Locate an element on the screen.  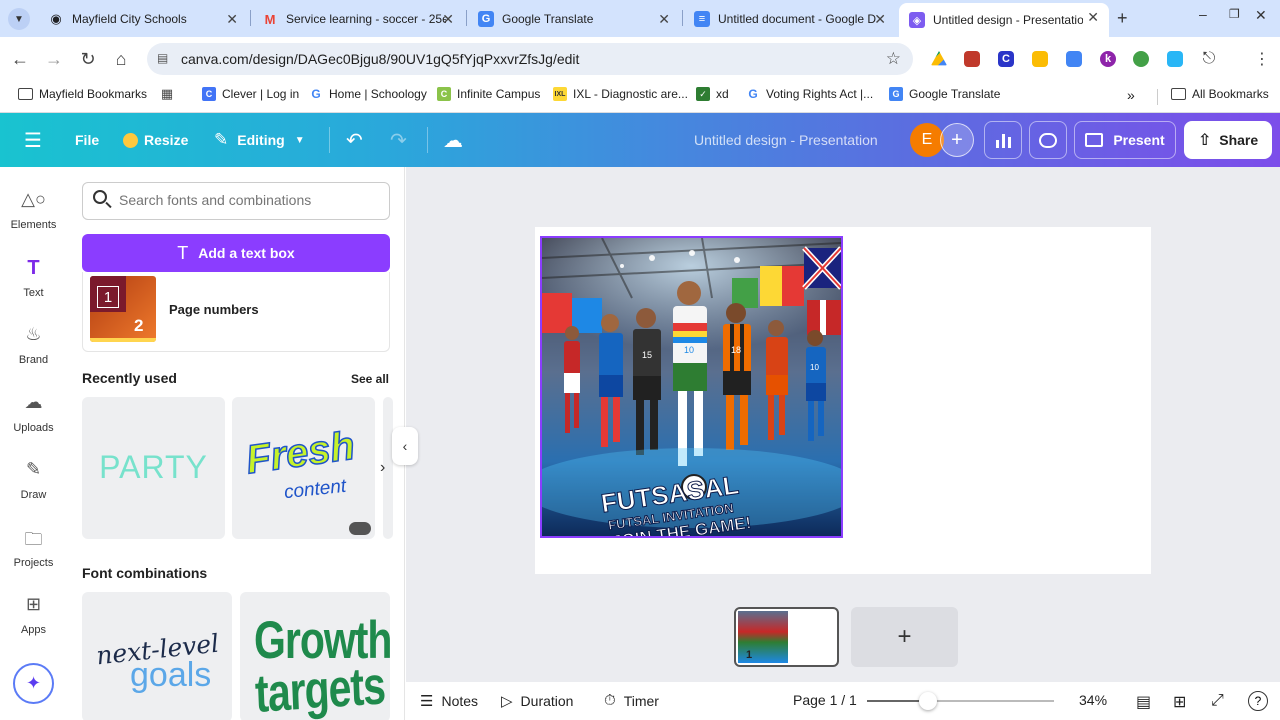
premium-badge-icon is located at coordinates (360, 528).